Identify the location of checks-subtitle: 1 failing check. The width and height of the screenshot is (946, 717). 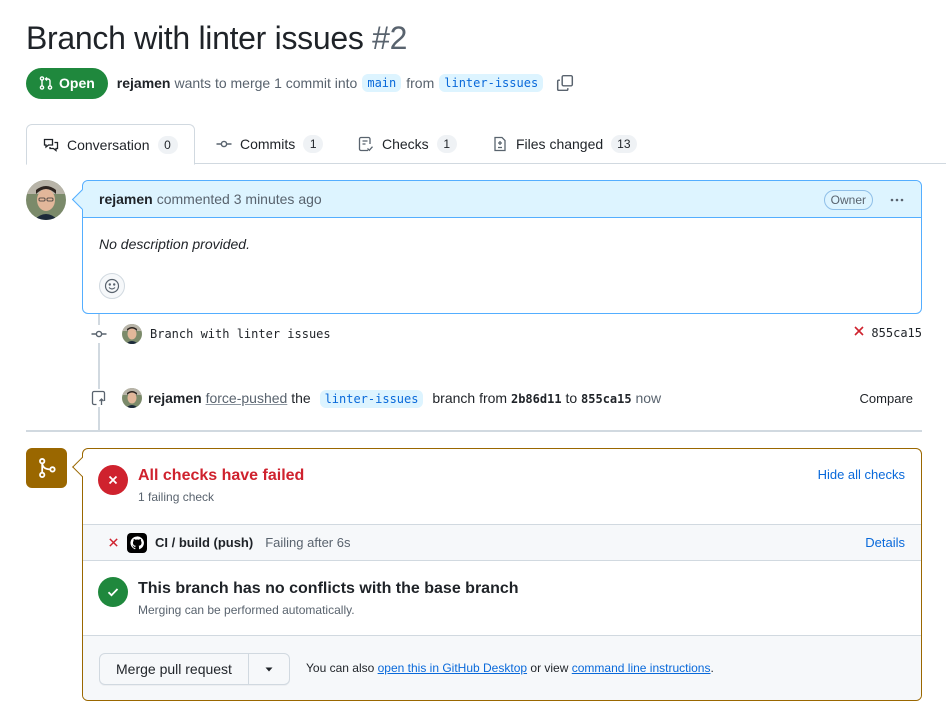
(176, 497).